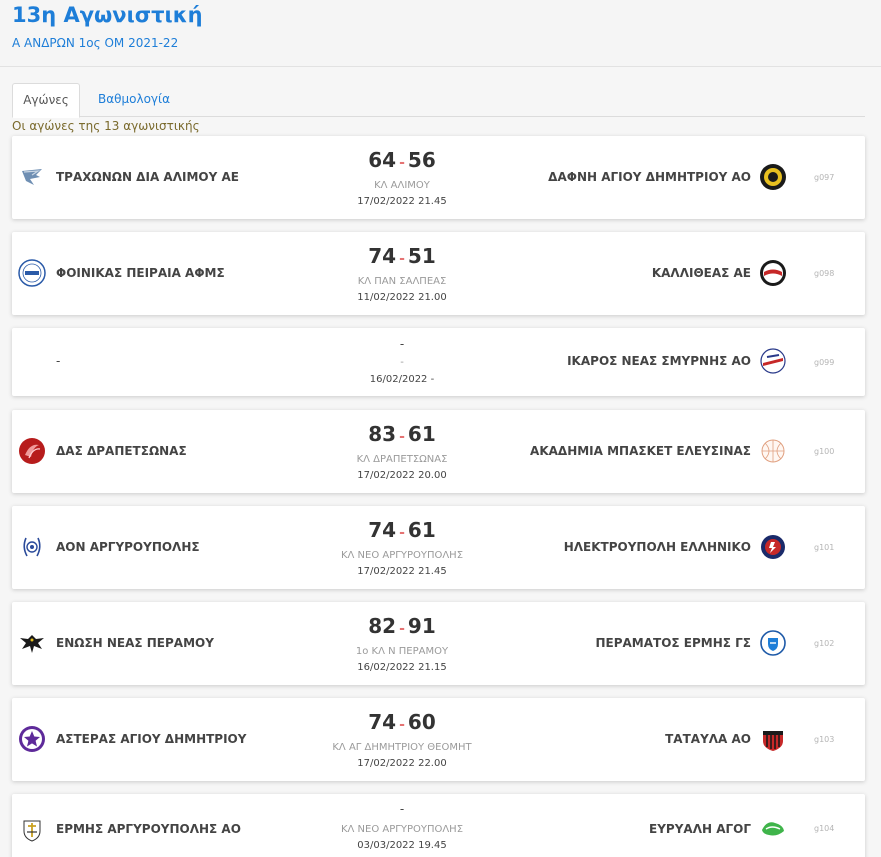  I want to click on game-code: g100, so click(824, 451).